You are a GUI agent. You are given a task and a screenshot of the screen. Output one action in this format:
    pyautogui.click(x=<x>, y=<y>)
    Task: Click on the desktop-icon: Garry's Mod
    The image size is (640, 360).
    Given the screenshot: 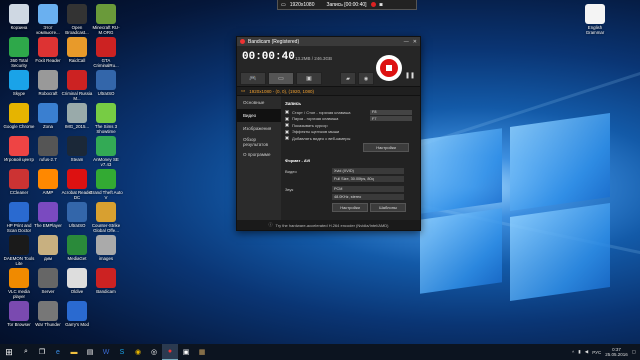 What is the action you would take?
    pyautogui.click(x=77, y=314)
    